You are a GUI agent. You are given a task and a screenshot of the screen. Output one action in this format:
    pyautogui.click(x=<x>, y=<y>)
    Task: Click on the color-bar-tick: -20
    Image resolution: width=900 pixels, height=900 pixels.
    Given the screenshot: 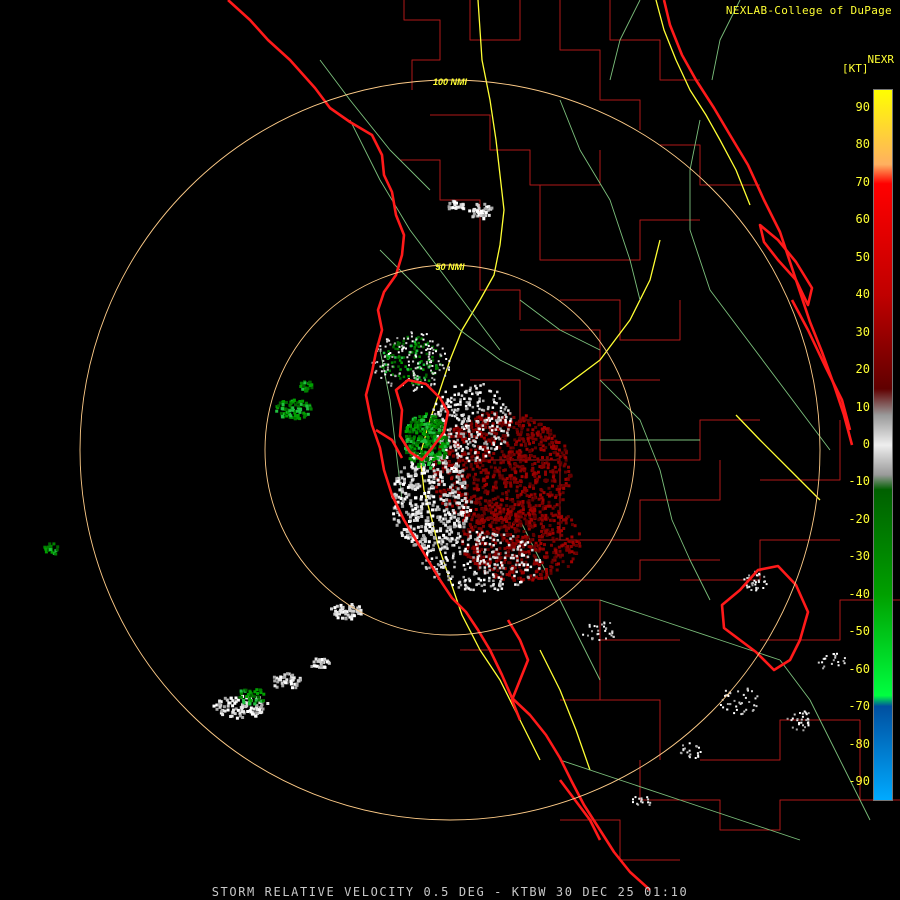 What is the action you would take?
    pyautogui.click(x=859, y=518)
    